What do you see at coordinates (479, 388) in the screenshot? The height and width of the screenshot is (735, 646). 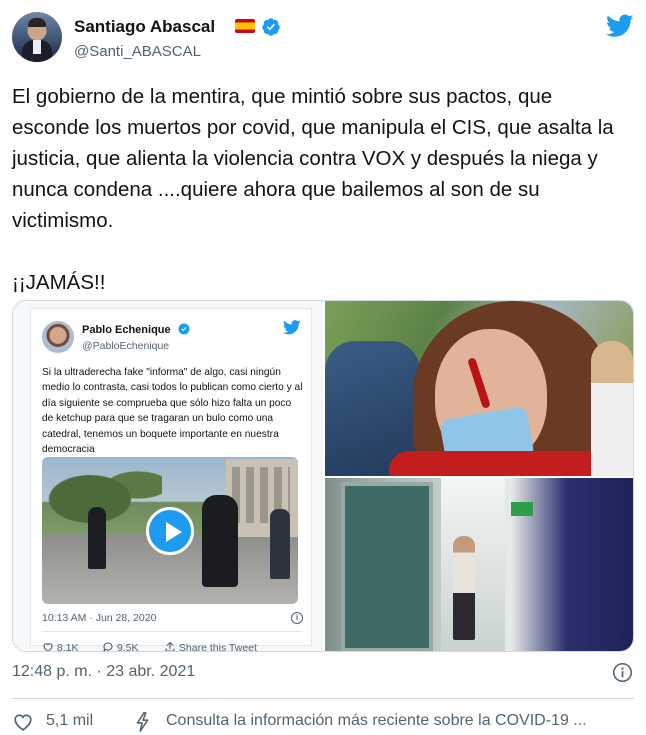 I see `photo-injured-woman` at bounding box center [479, 388].